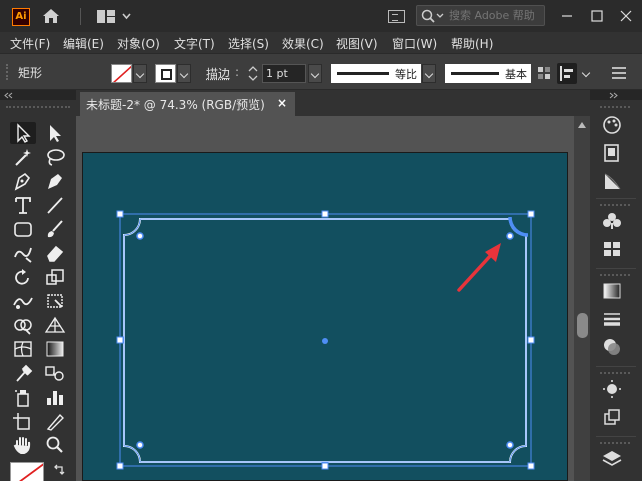  Describe the element at coordinates (582, 125) in the screenshot. I see `scroll-up-icon` at that location.